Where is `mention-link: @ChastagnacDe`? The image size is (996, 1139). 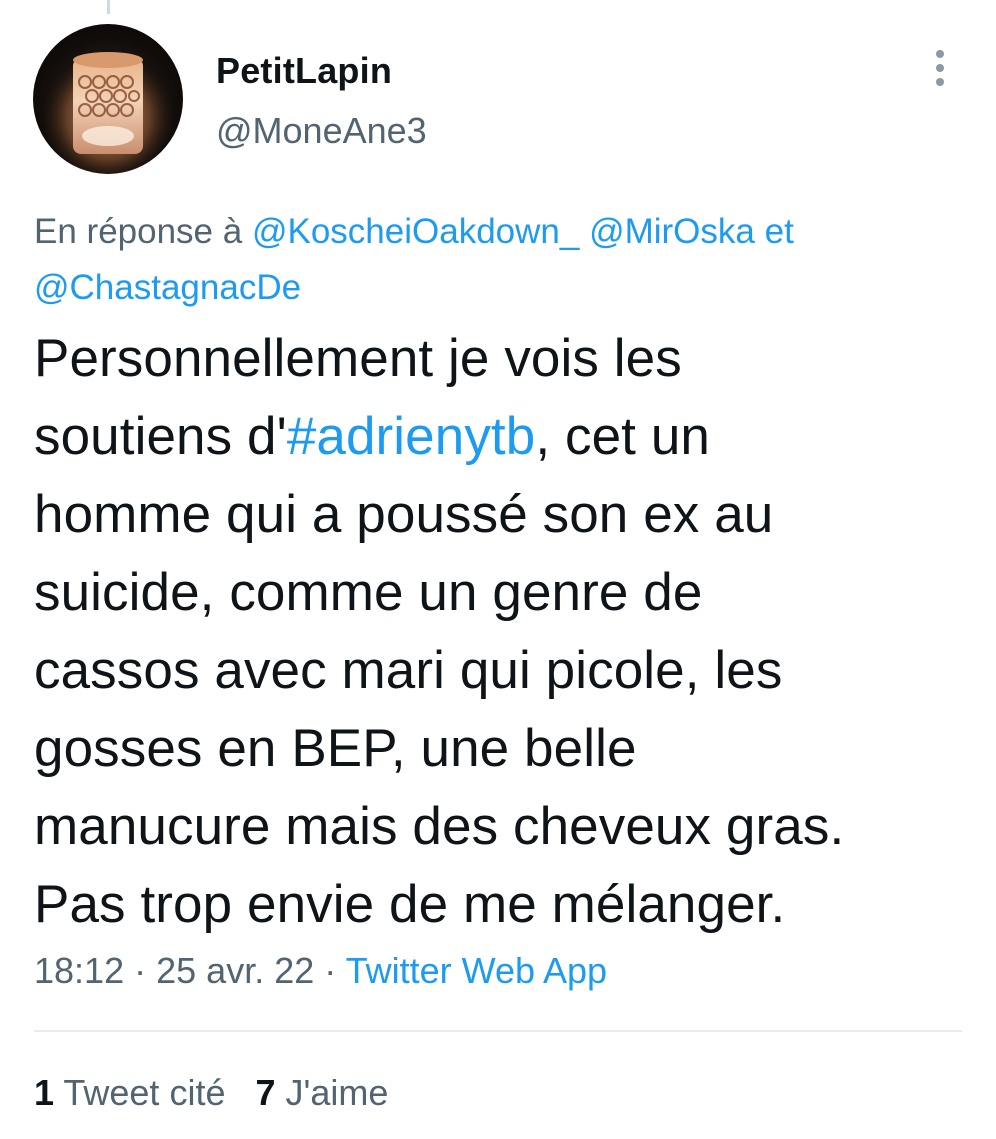
mention-link: @ChastagnacDe is located at coordinates (167, 287).